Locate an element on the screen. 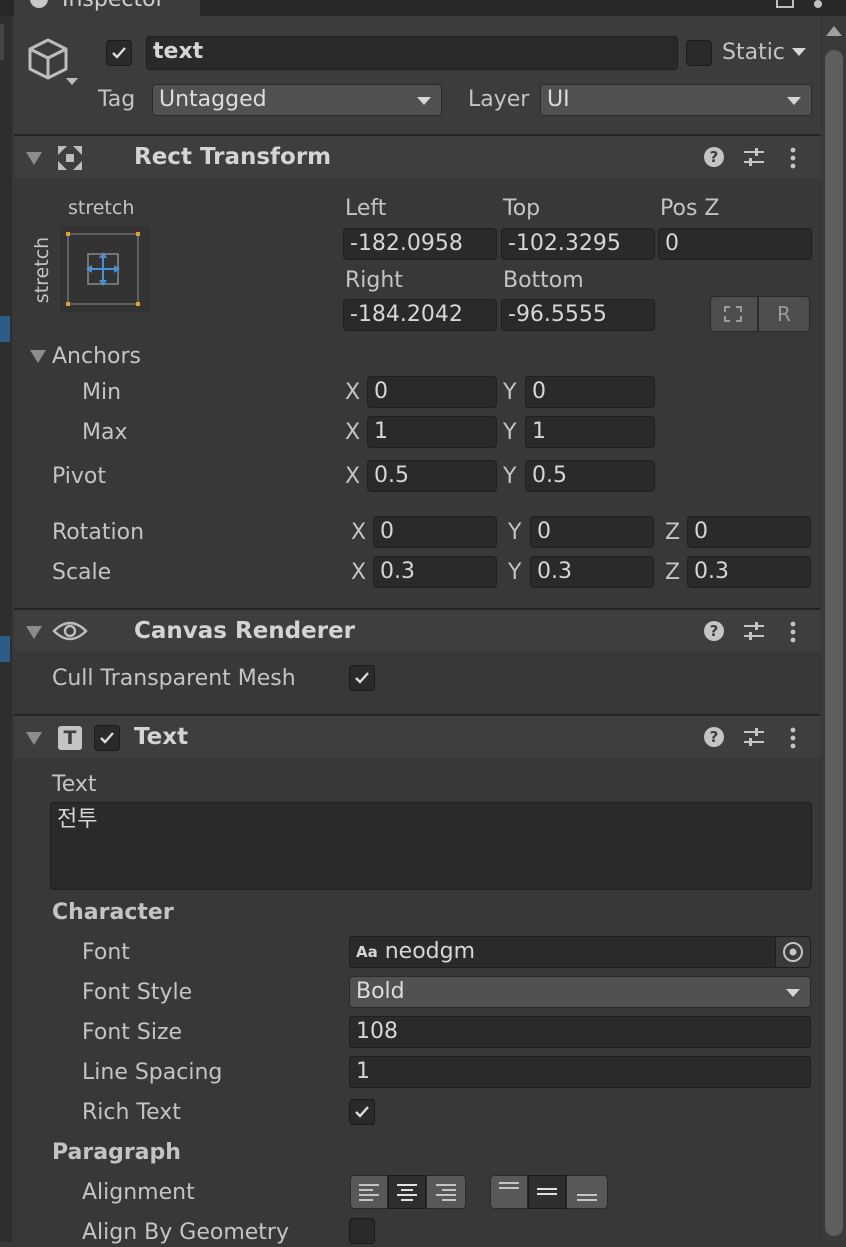 This screenshot has width=846, height=1247. pivot-x-axis: X is located at coordinates (353, 476).